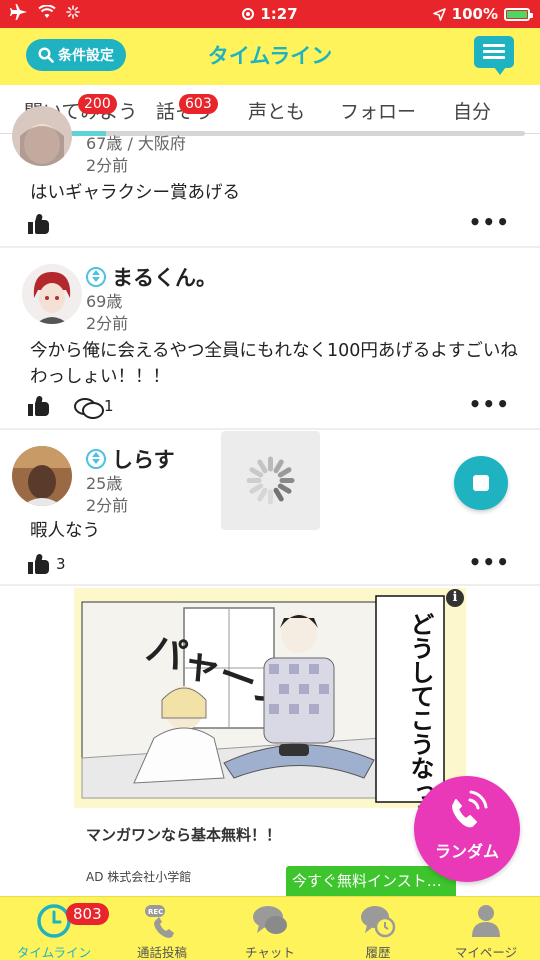 The height and width of the screenshot is (960, 540). Describe the element at coordinates (54, 952) in the screenshot. I see `nav-label: タイムライン` at that location.